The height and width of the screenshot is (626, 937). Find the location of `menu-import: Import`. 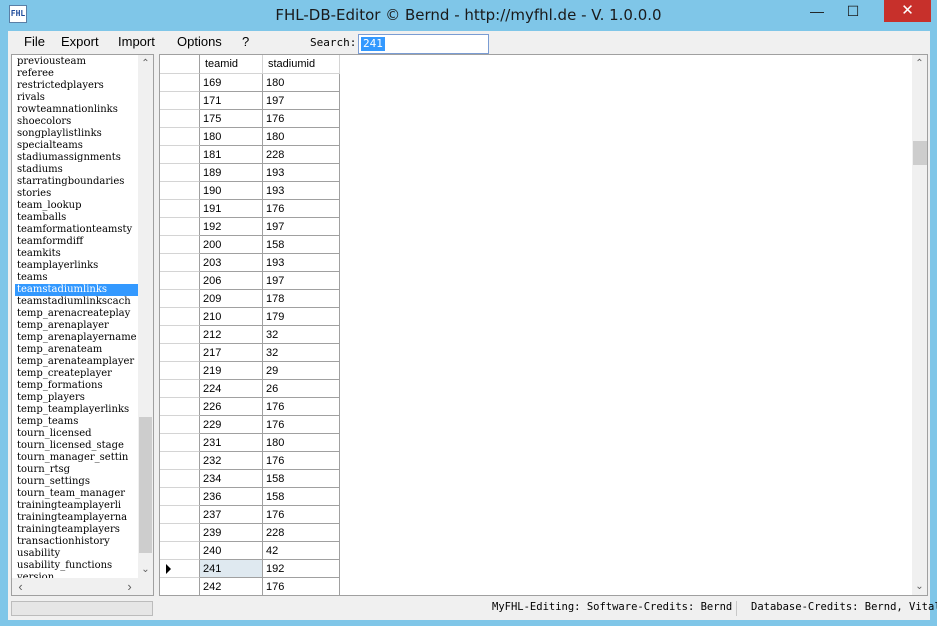

menu-import: Import is located at coordinates (136, 41).